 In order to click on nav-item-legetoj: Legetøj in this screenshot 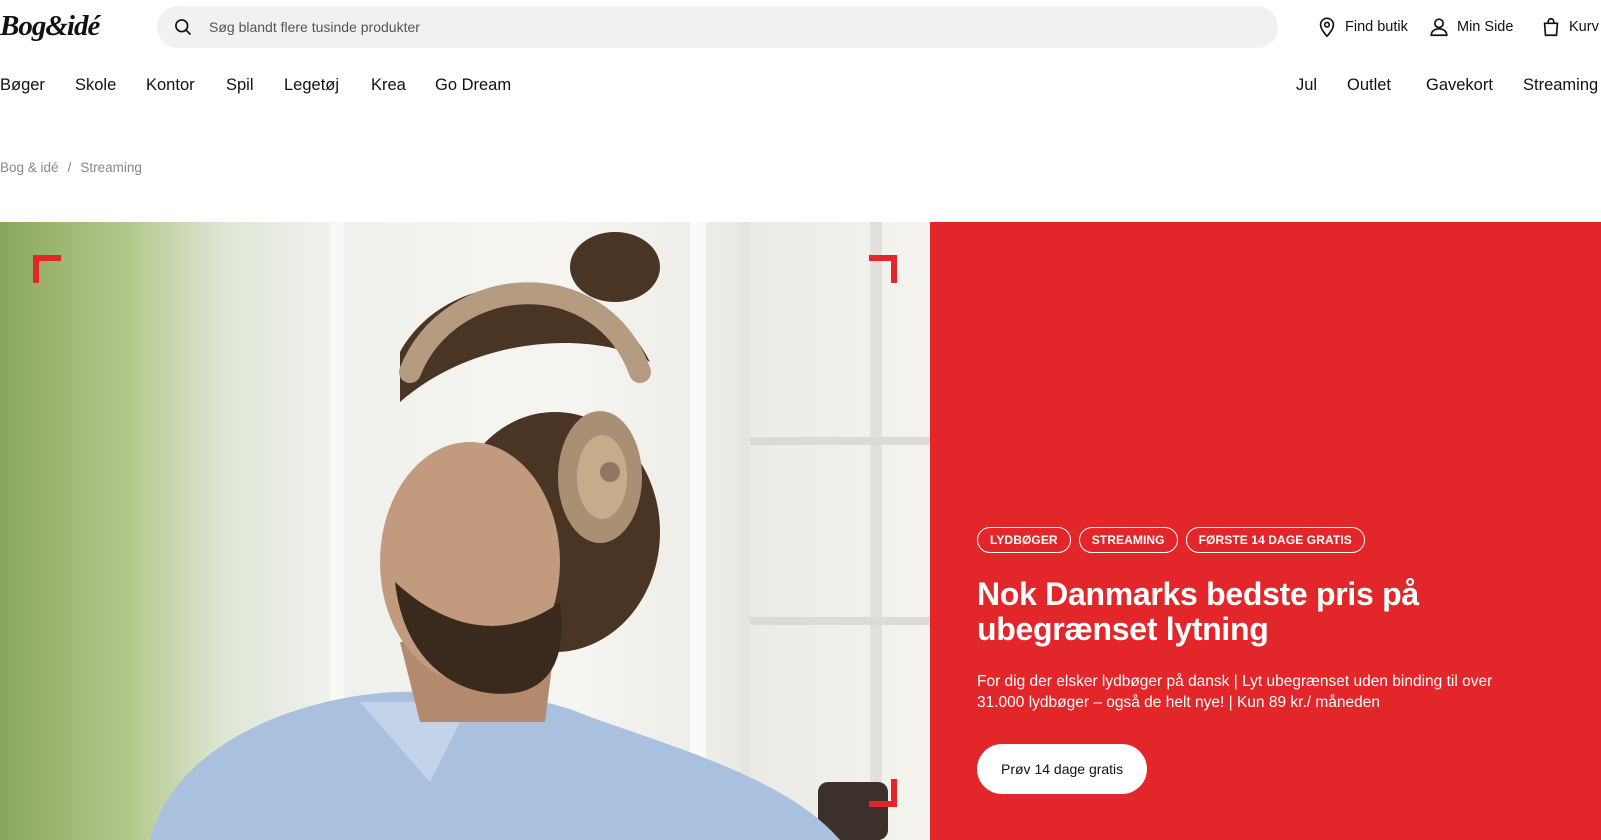, I will do `click(311, 85)`.